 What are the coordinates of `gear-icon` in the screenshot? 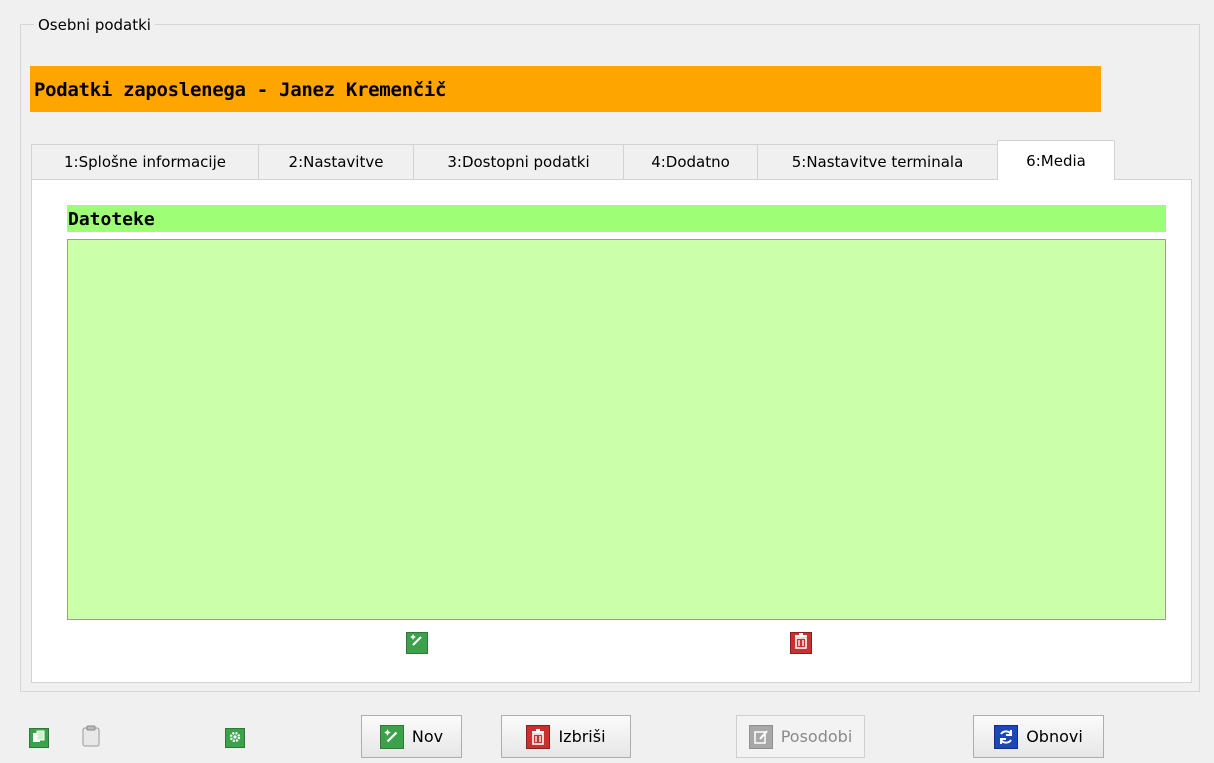 It's located at (235, 738).